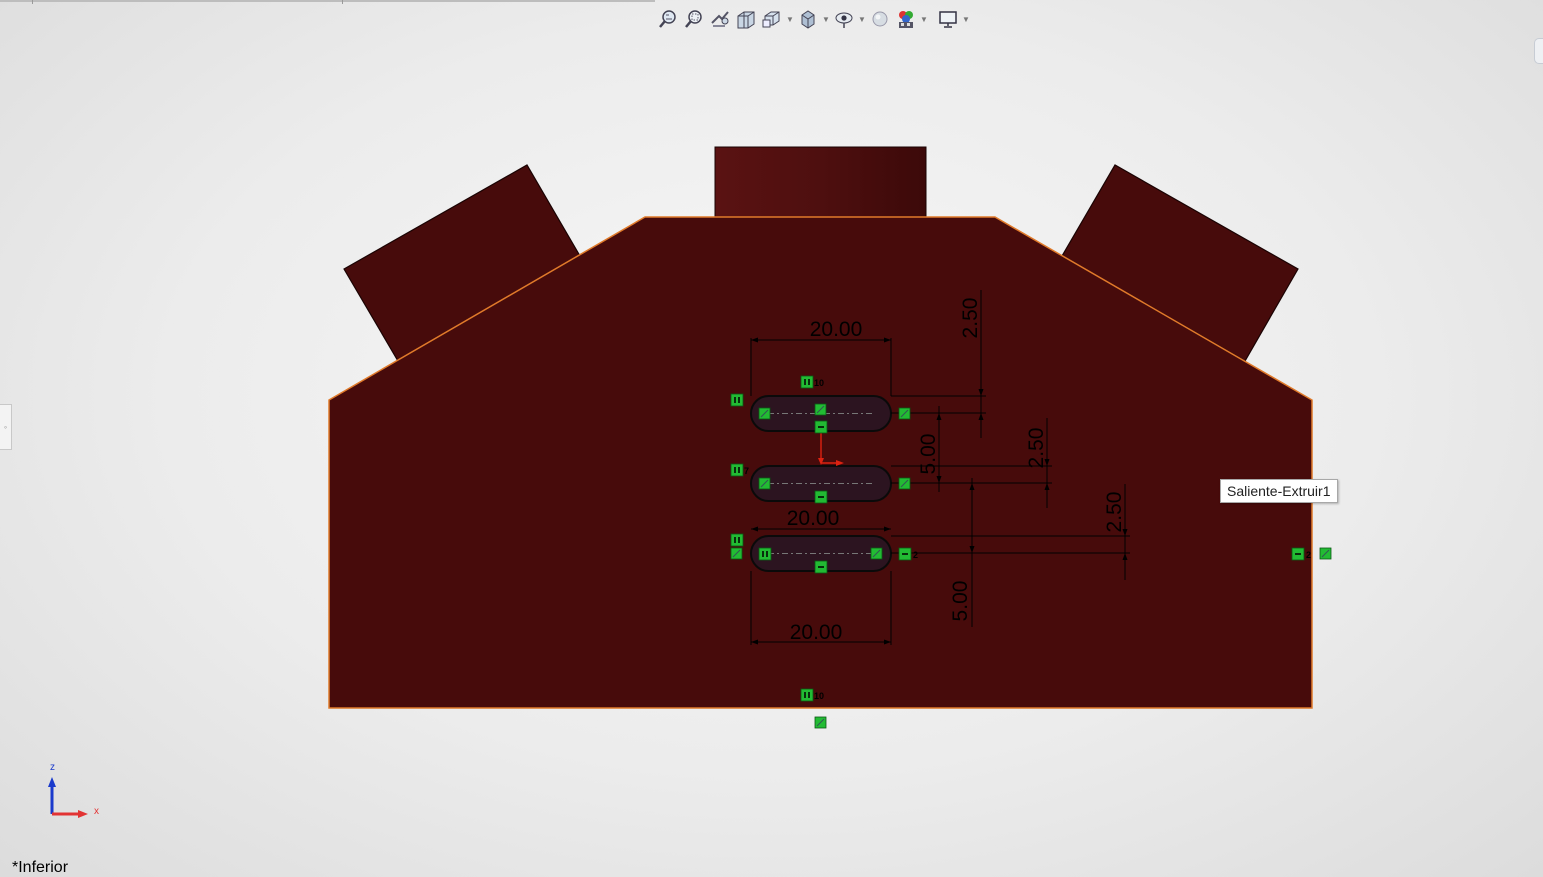 This screenshot has width=1543, height=877. Describe the element at coordinates (970, 318) in the screenshot. I see `dim-radius-top: 2.50` at that location.